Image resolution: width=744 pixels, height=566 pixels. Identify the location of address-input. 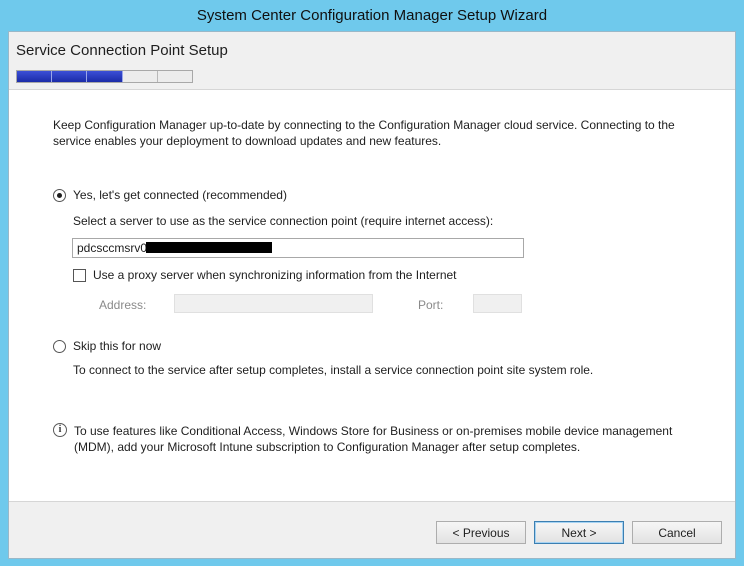
(273, 303).